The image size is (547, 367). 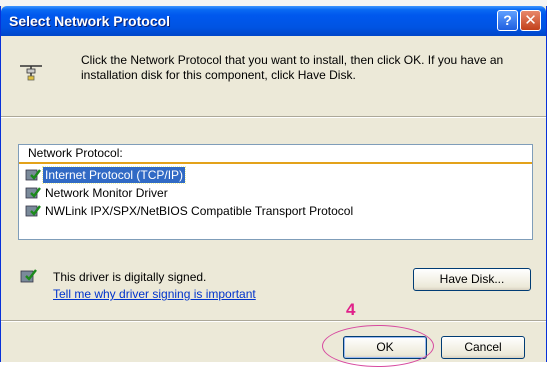 I want to click on title-bar: Select Network Protocol ? ✕, so click(x=273, y=21).